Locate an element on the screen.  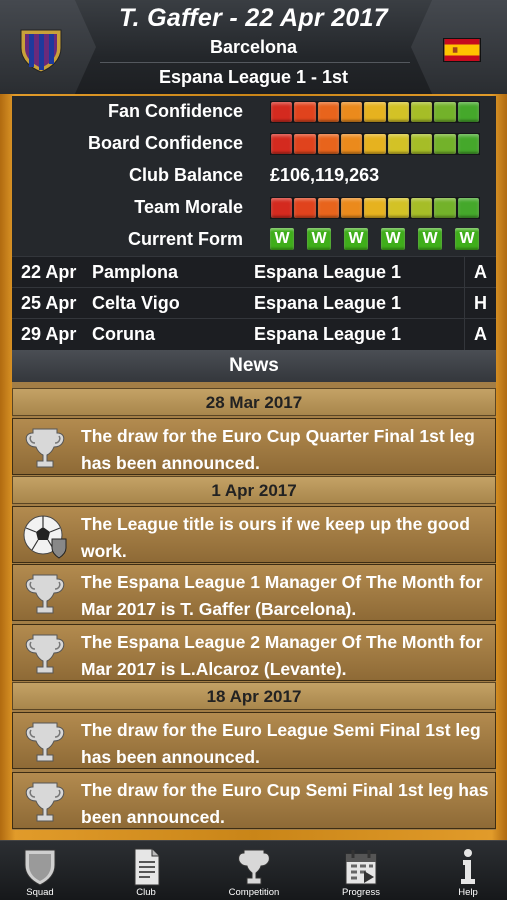
fixture-opponent: Coruna is located at coordinates (123, 334).